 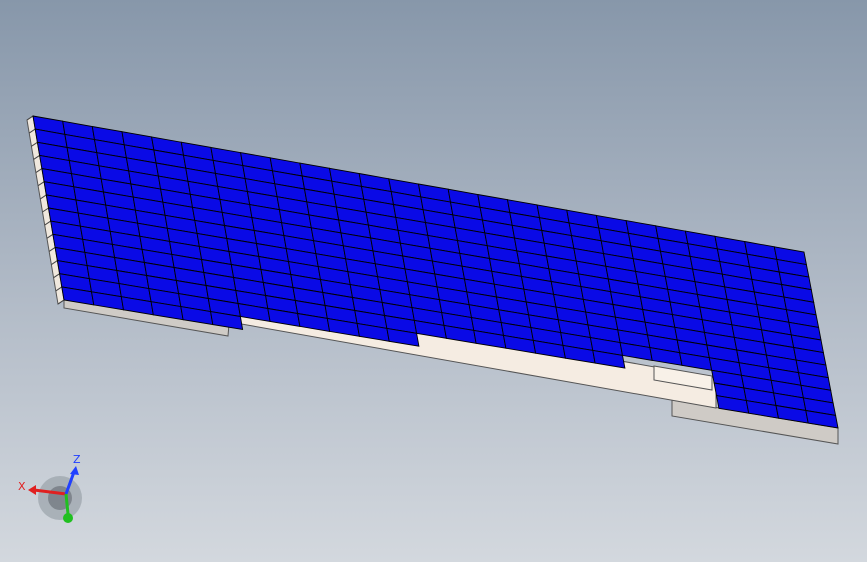 I want to click on z-axis-arrow-icon, so click(x=74, y=470).